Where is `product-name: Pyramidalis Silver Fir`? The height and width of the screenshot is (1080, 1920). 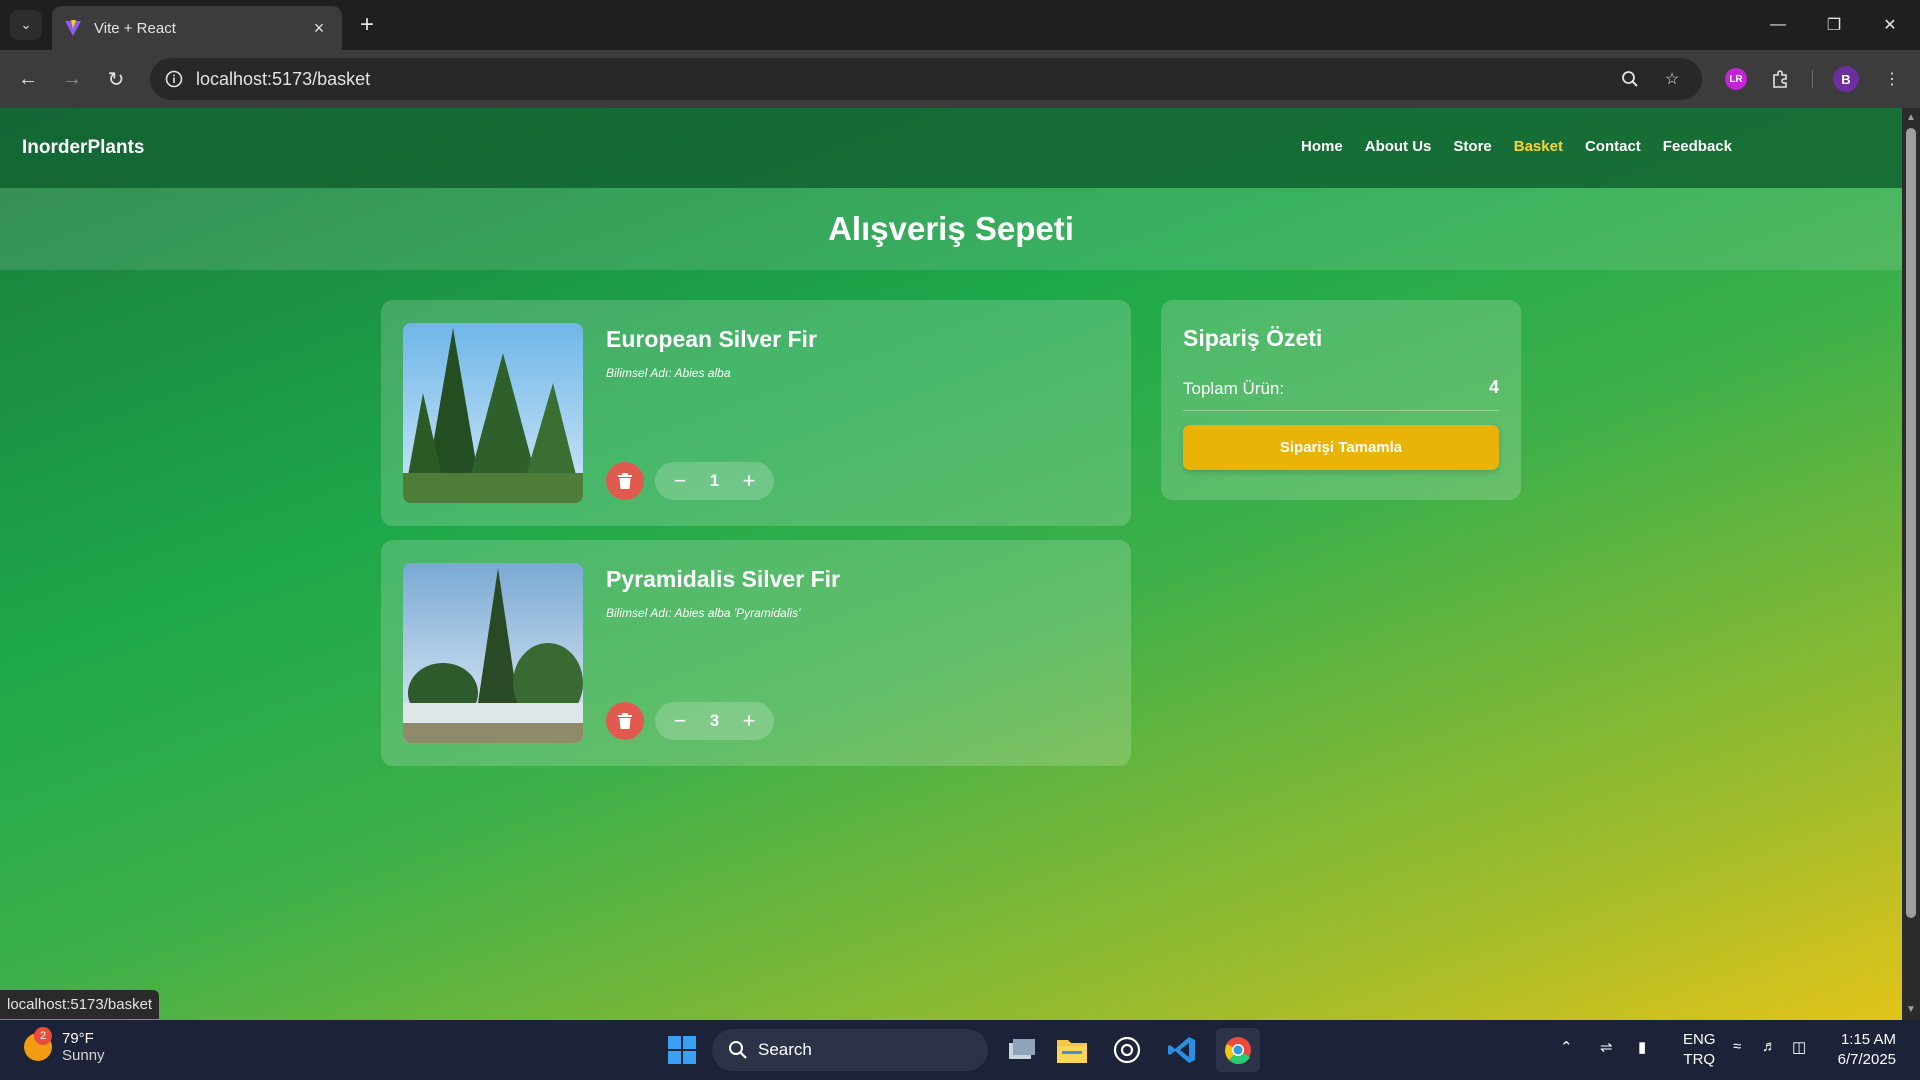
product-name: Pyramidalis Silver Fir is located at coordinates (723, 579).